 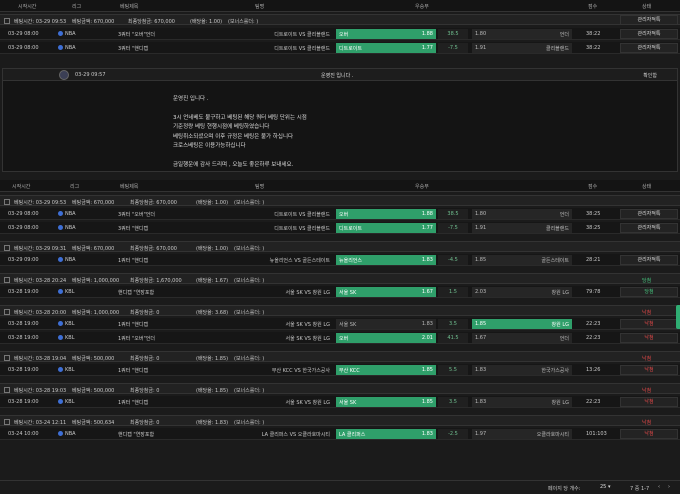 I want to click on pick-right: 1.83 한국가스공사, so click(x=522, y=370).